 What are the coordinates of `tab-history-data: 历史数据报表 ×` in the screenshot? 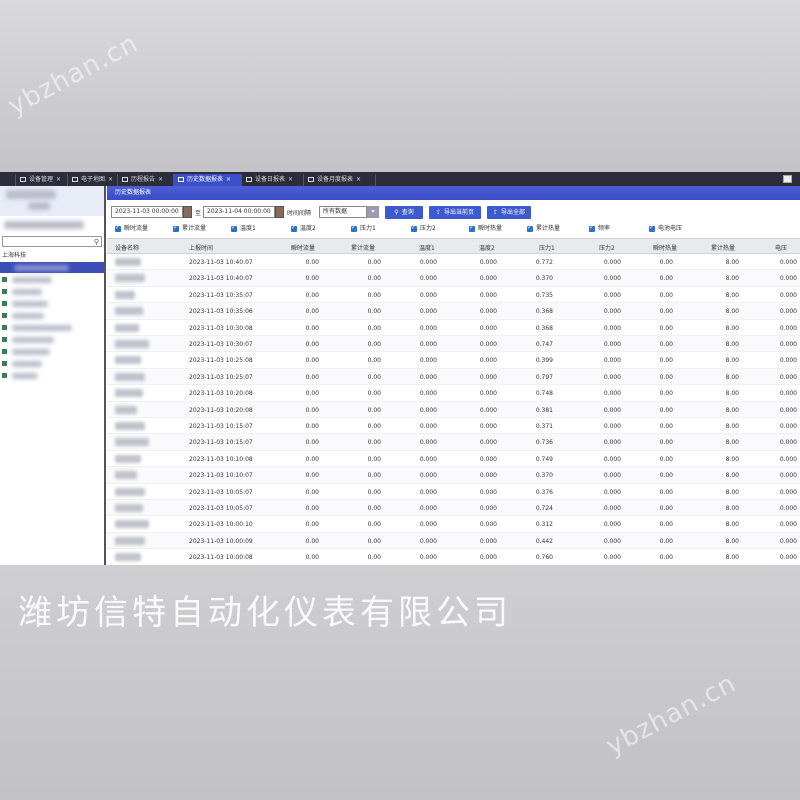 It's located at (208, 180).